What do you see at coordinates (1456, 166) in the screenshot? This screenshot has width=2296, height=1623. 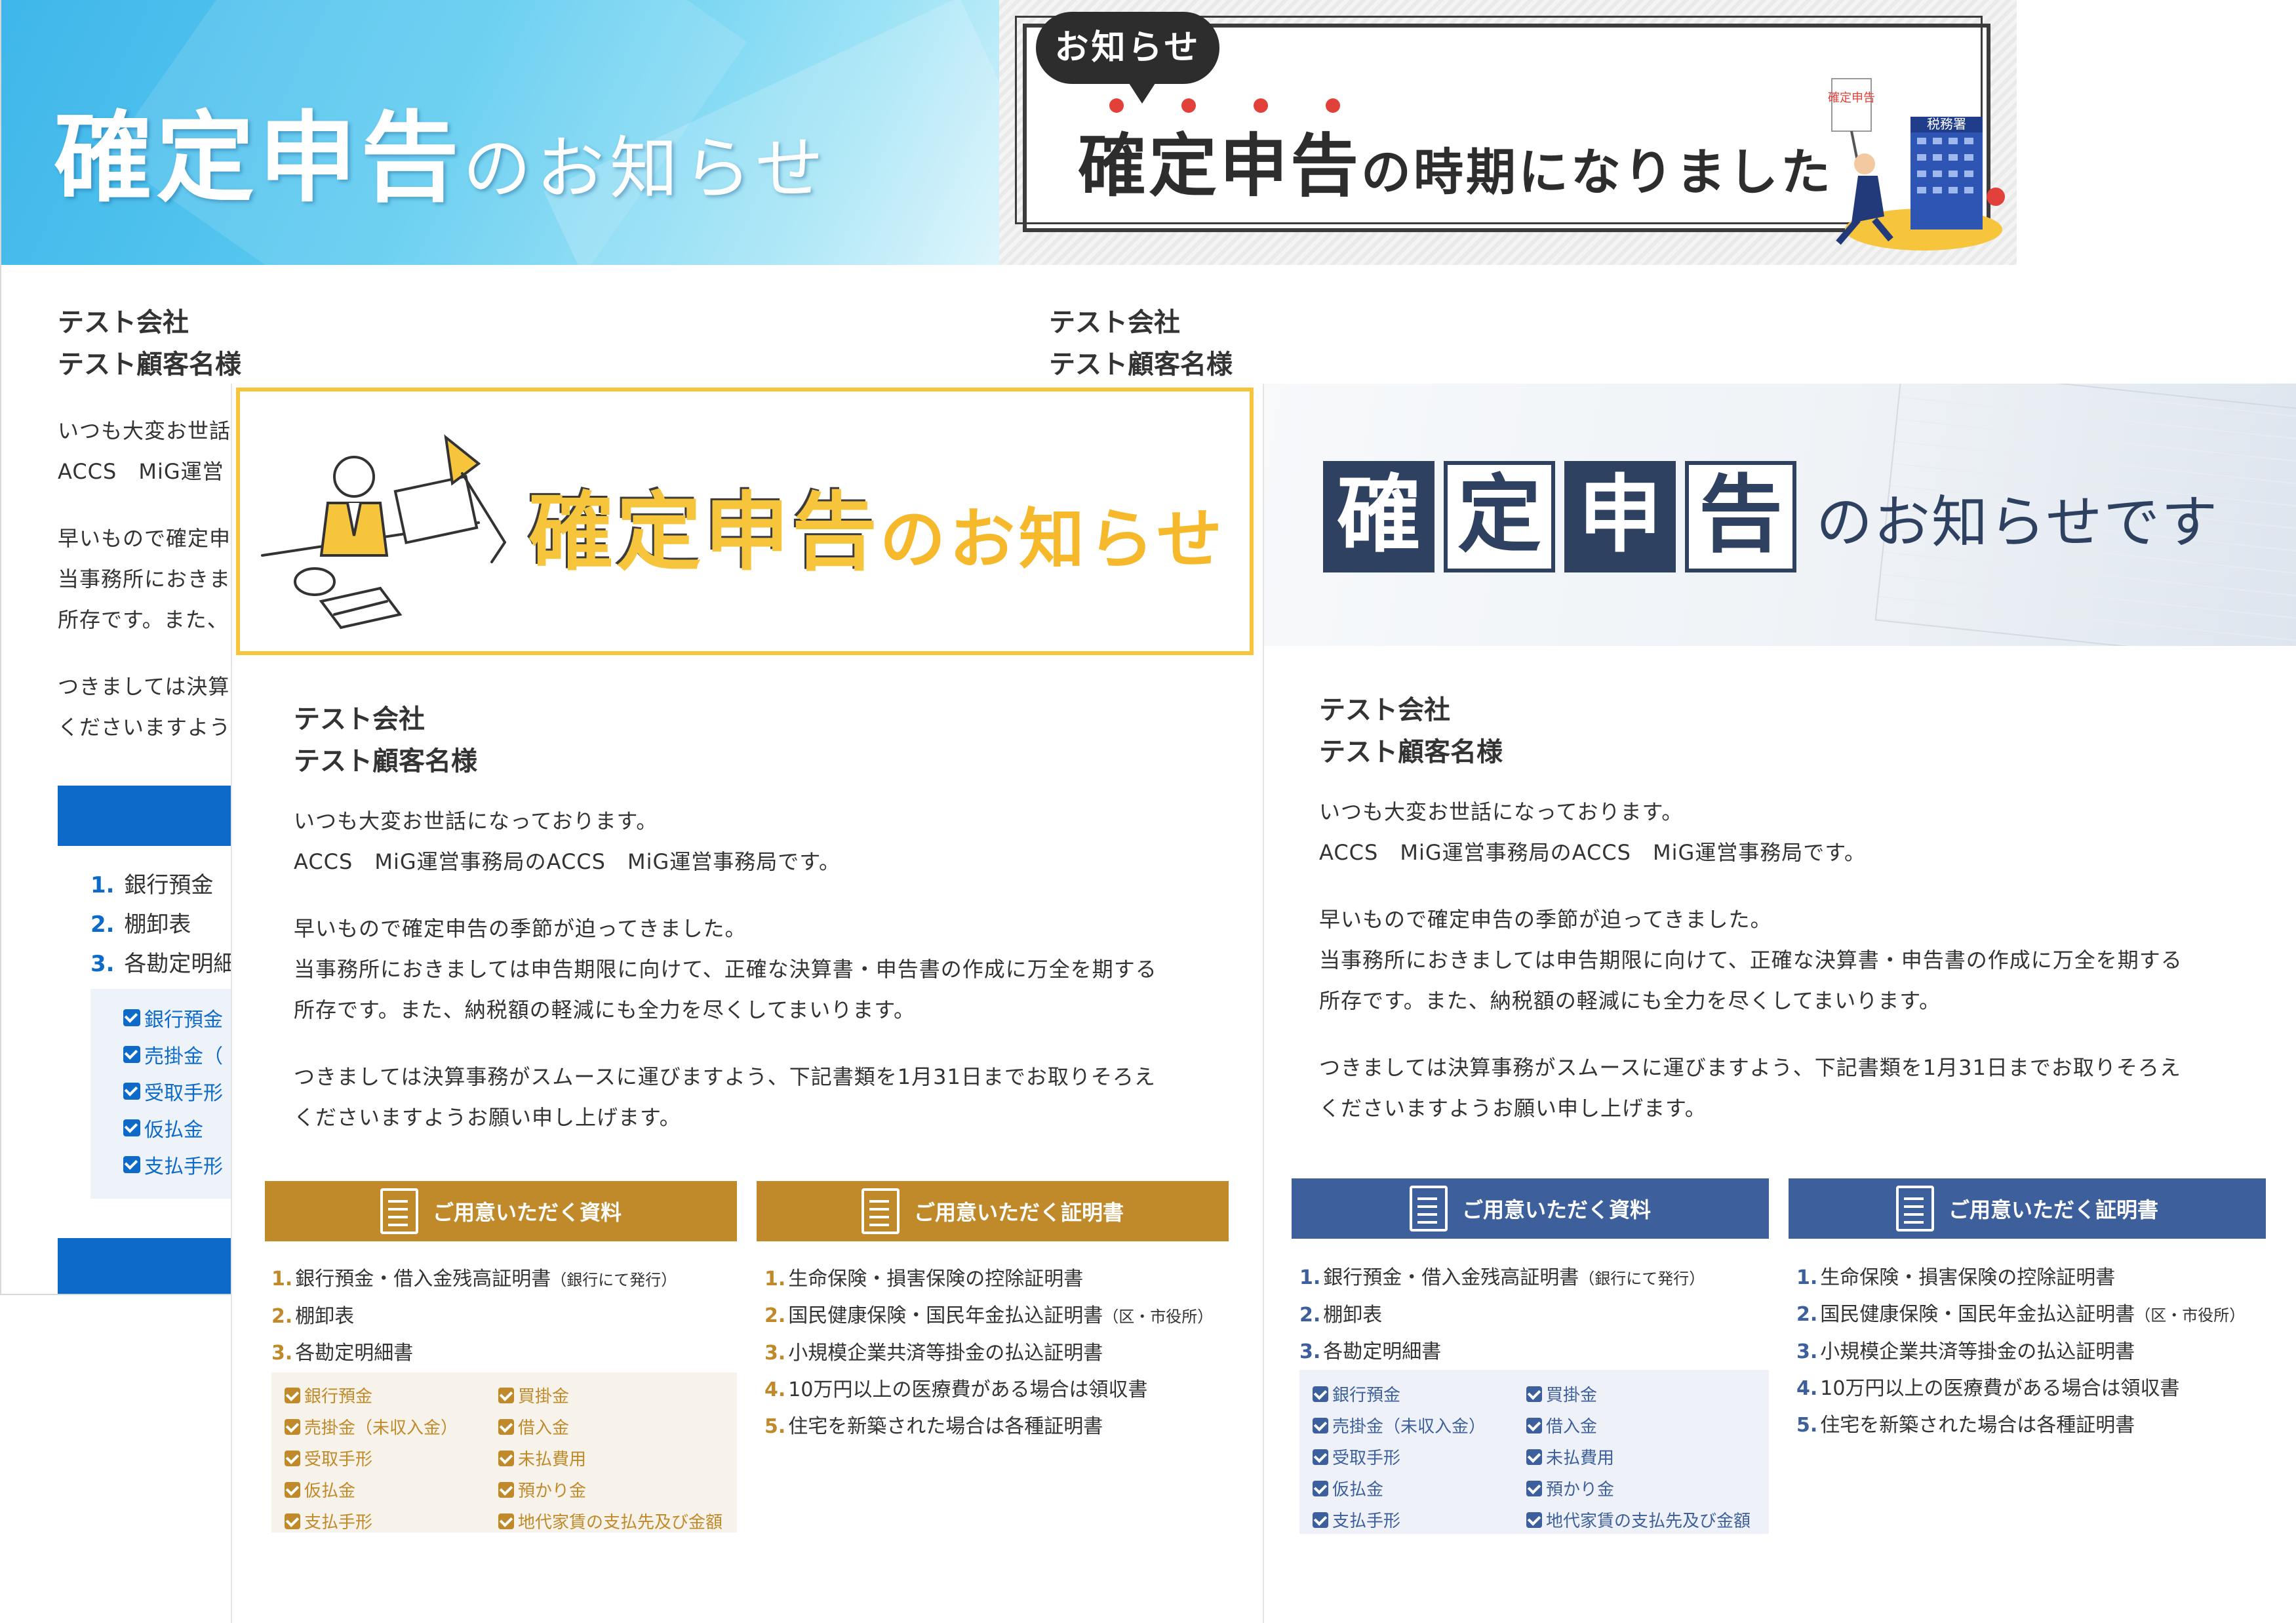 I see `banner-title: 確定申告の時期になりました` at bounding box center [1456, 166].